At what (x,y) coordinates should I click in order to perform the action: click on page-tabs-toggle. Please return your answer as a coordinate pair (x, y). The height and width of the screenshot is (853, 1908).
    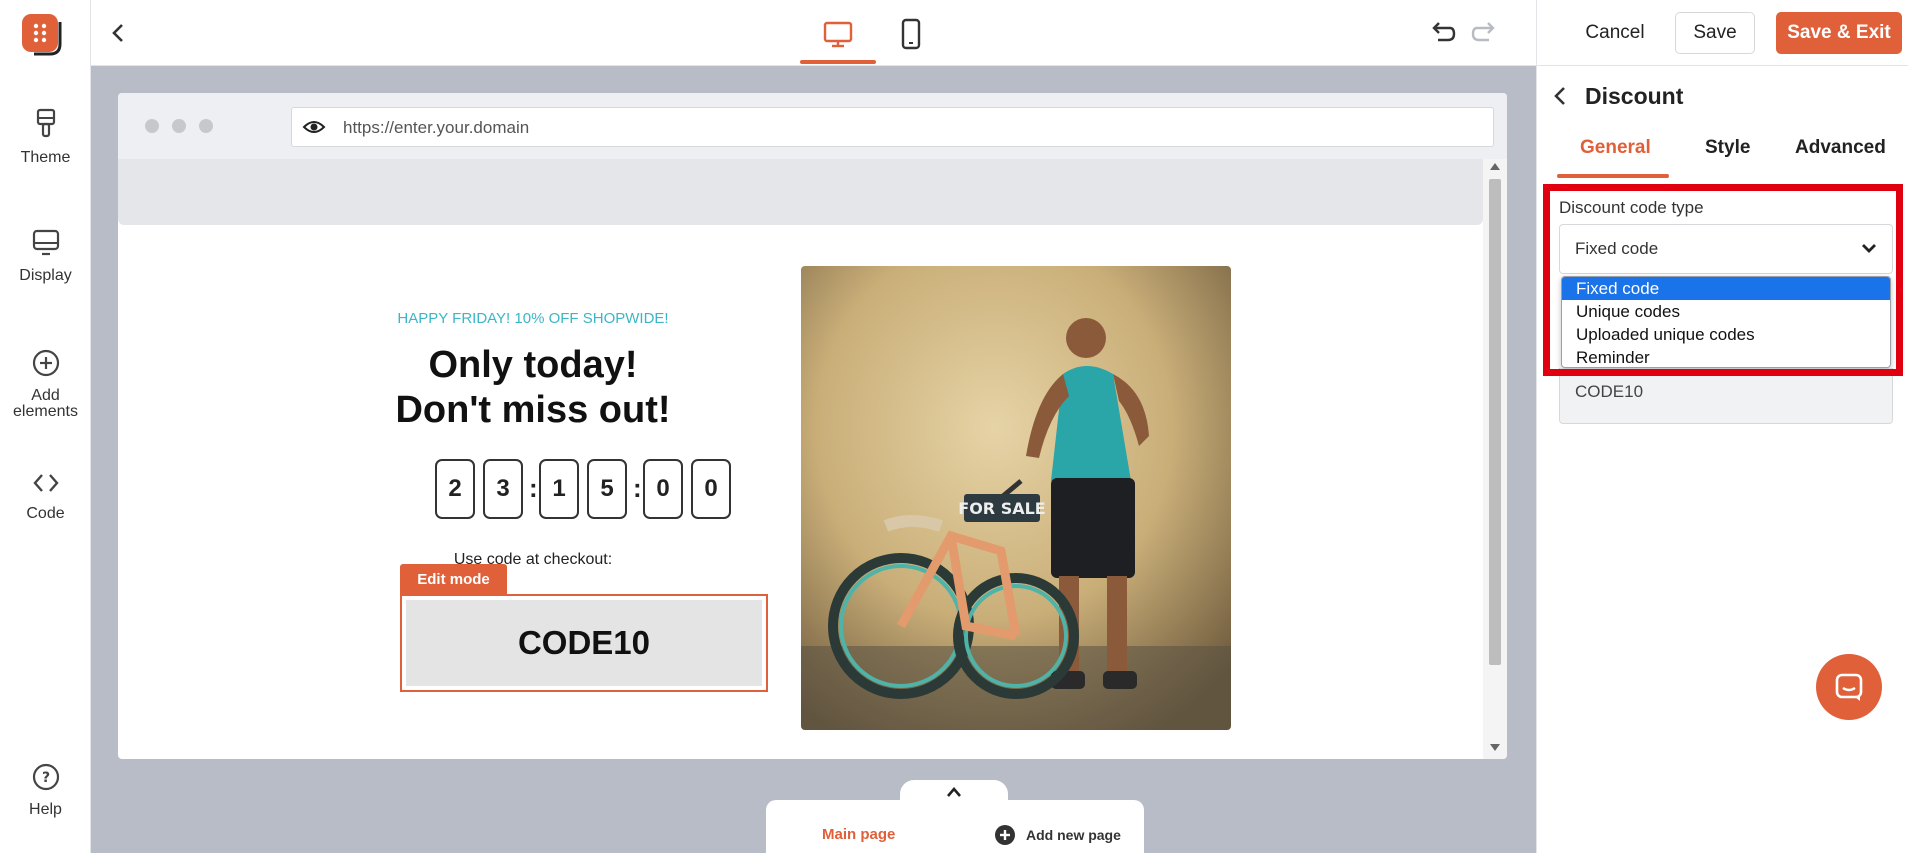
    Looking at the image, I should click on (954, 795).